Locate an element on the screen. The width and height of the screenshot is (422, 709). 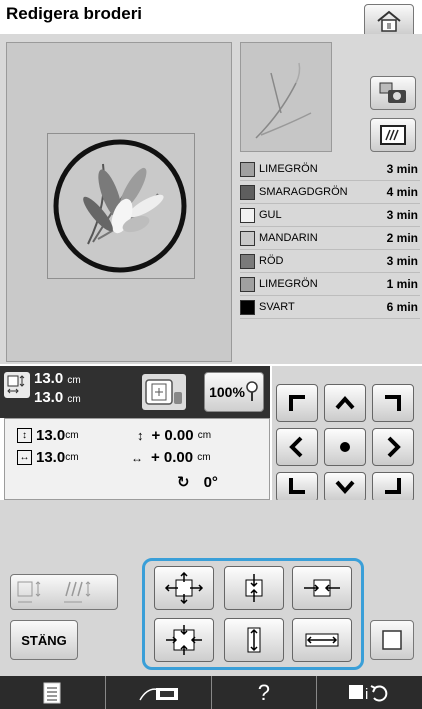
svg-text: i is located at coordinates (366, 694).